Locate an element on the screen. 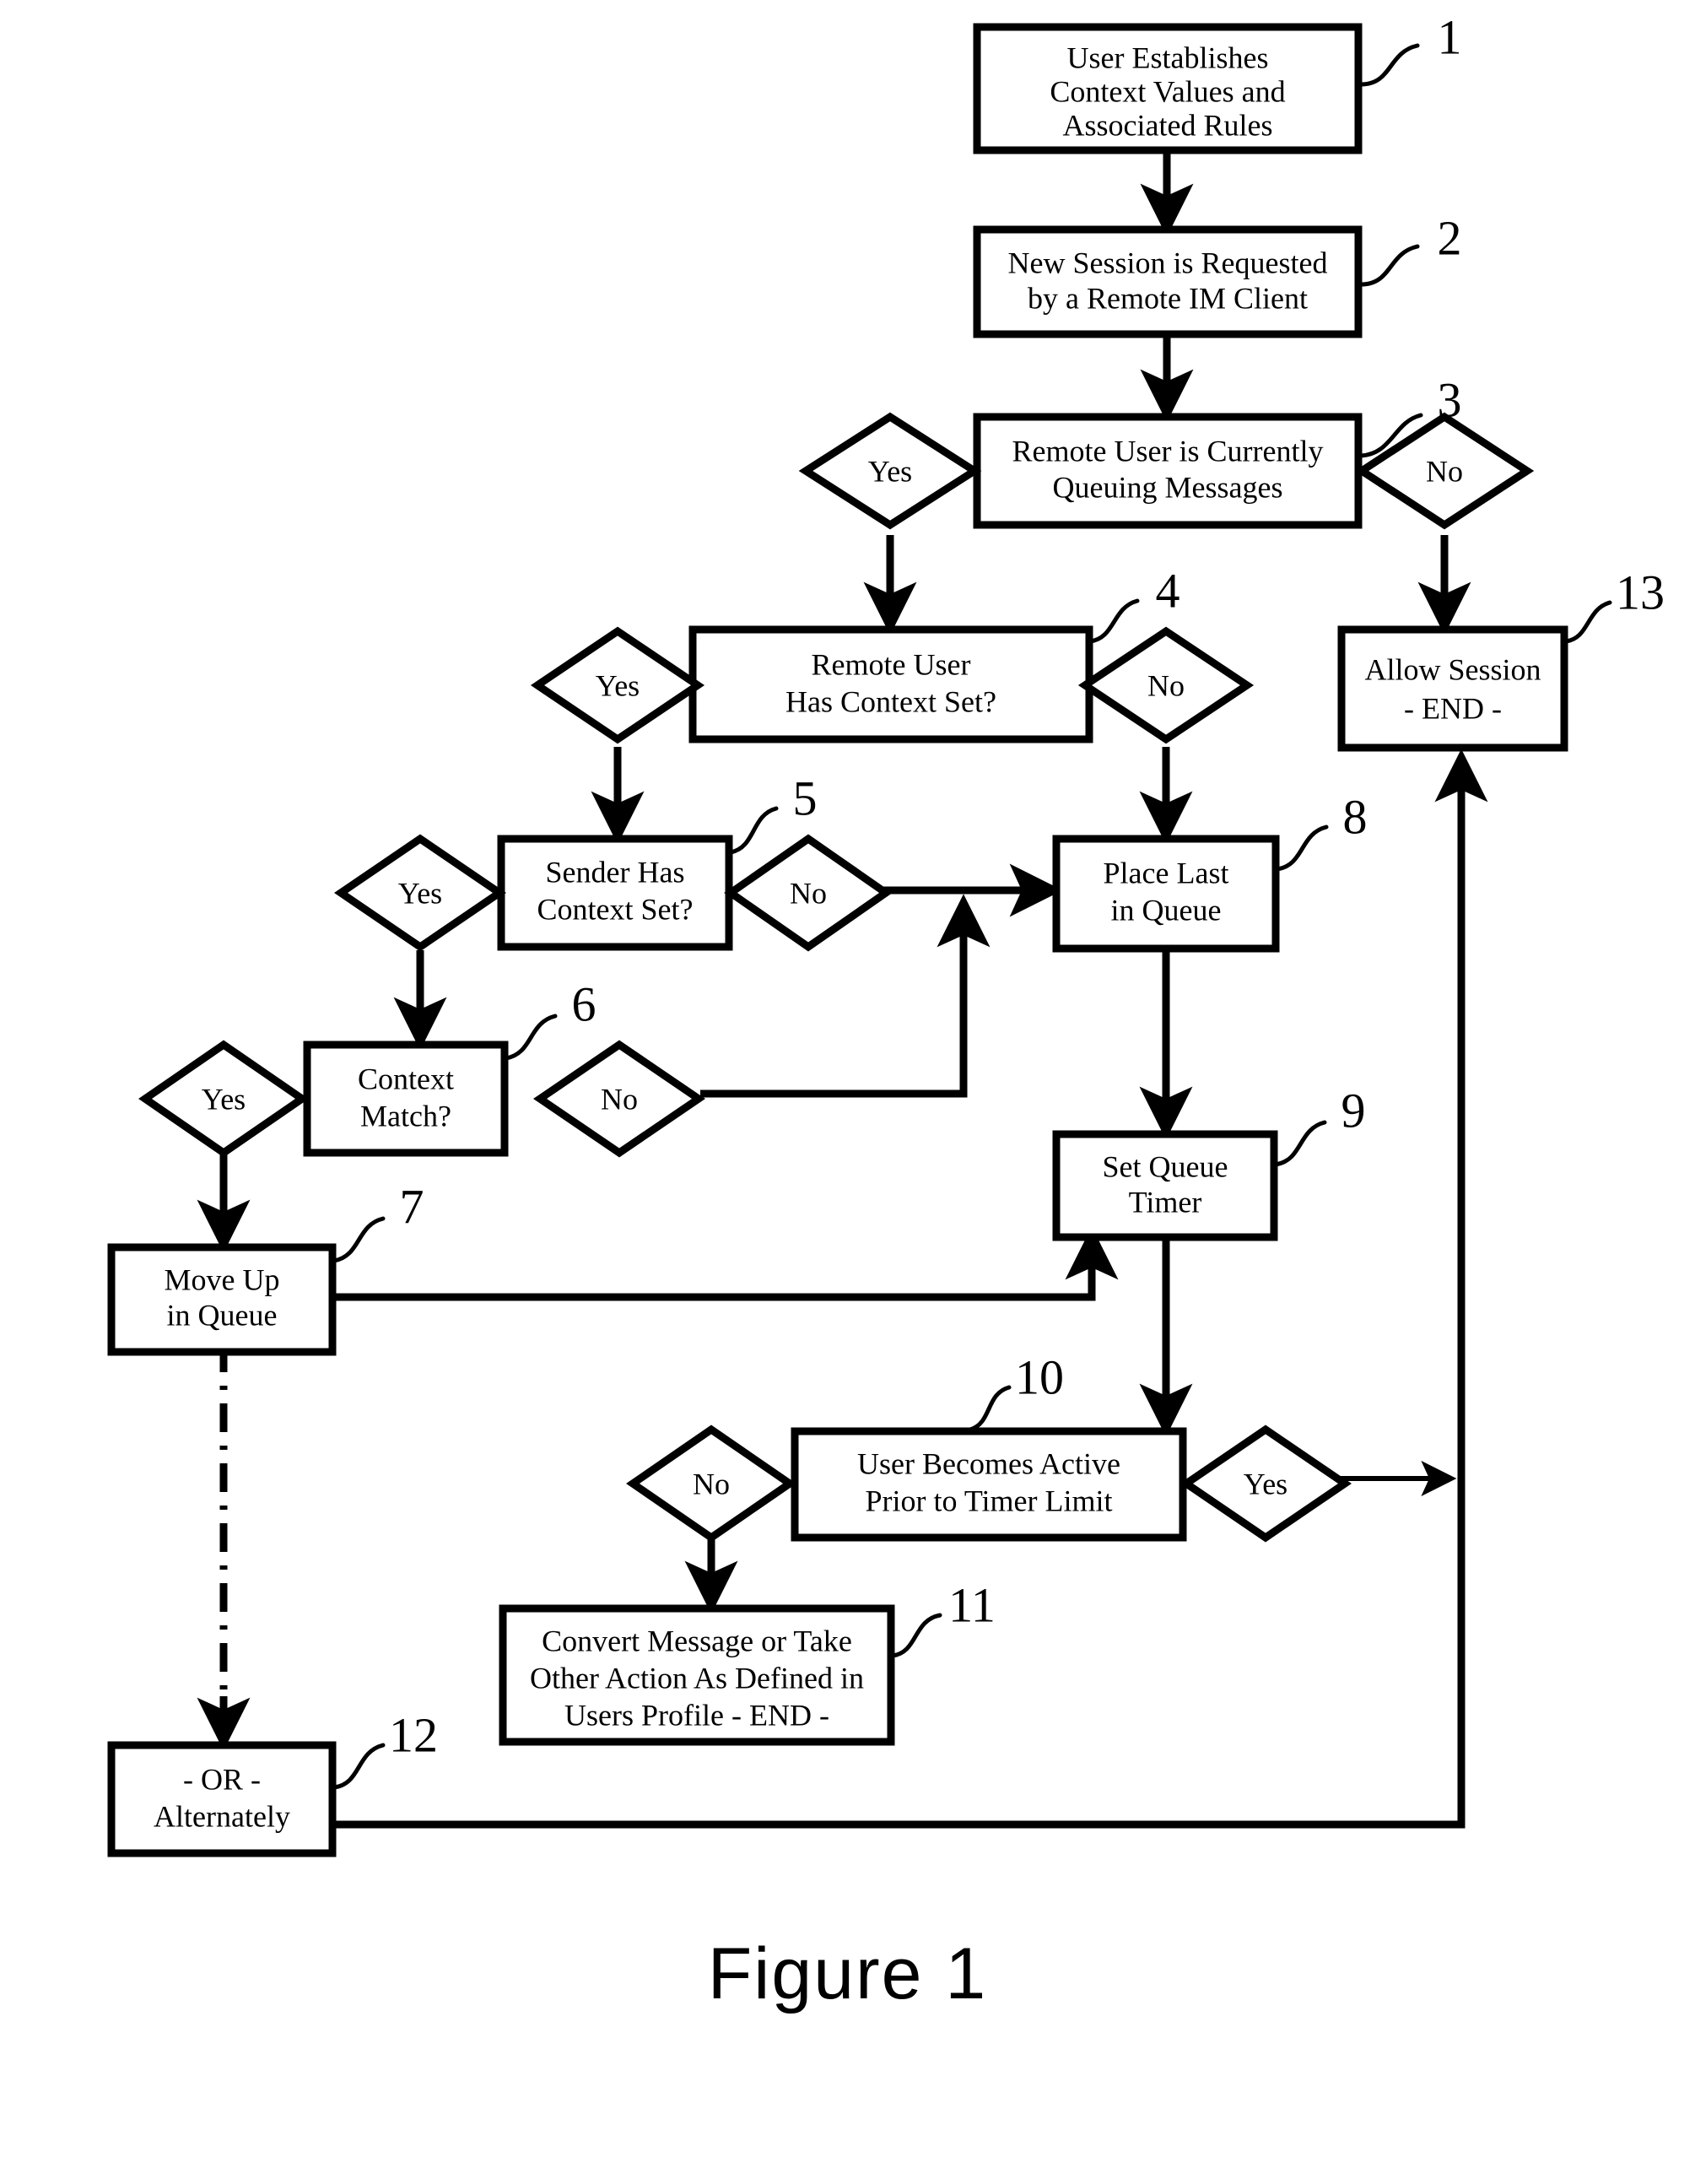  decision-5-yes-label: Yes is located at coordinates (420, 893).